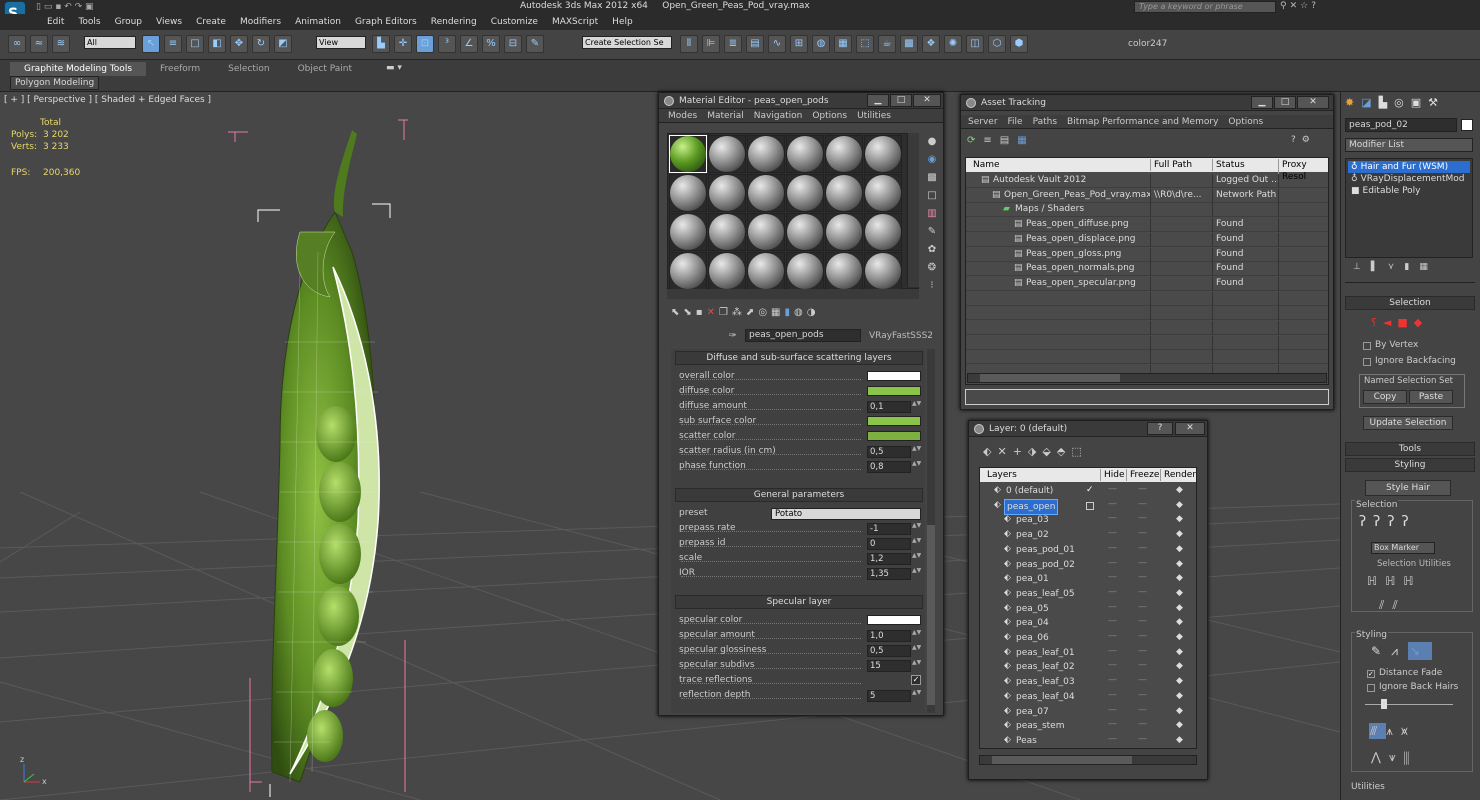  What do you see at coordinates (894, 436) in the screenshot?
I see `scatter-color-color-swatch` at bounding box center [894, 436].